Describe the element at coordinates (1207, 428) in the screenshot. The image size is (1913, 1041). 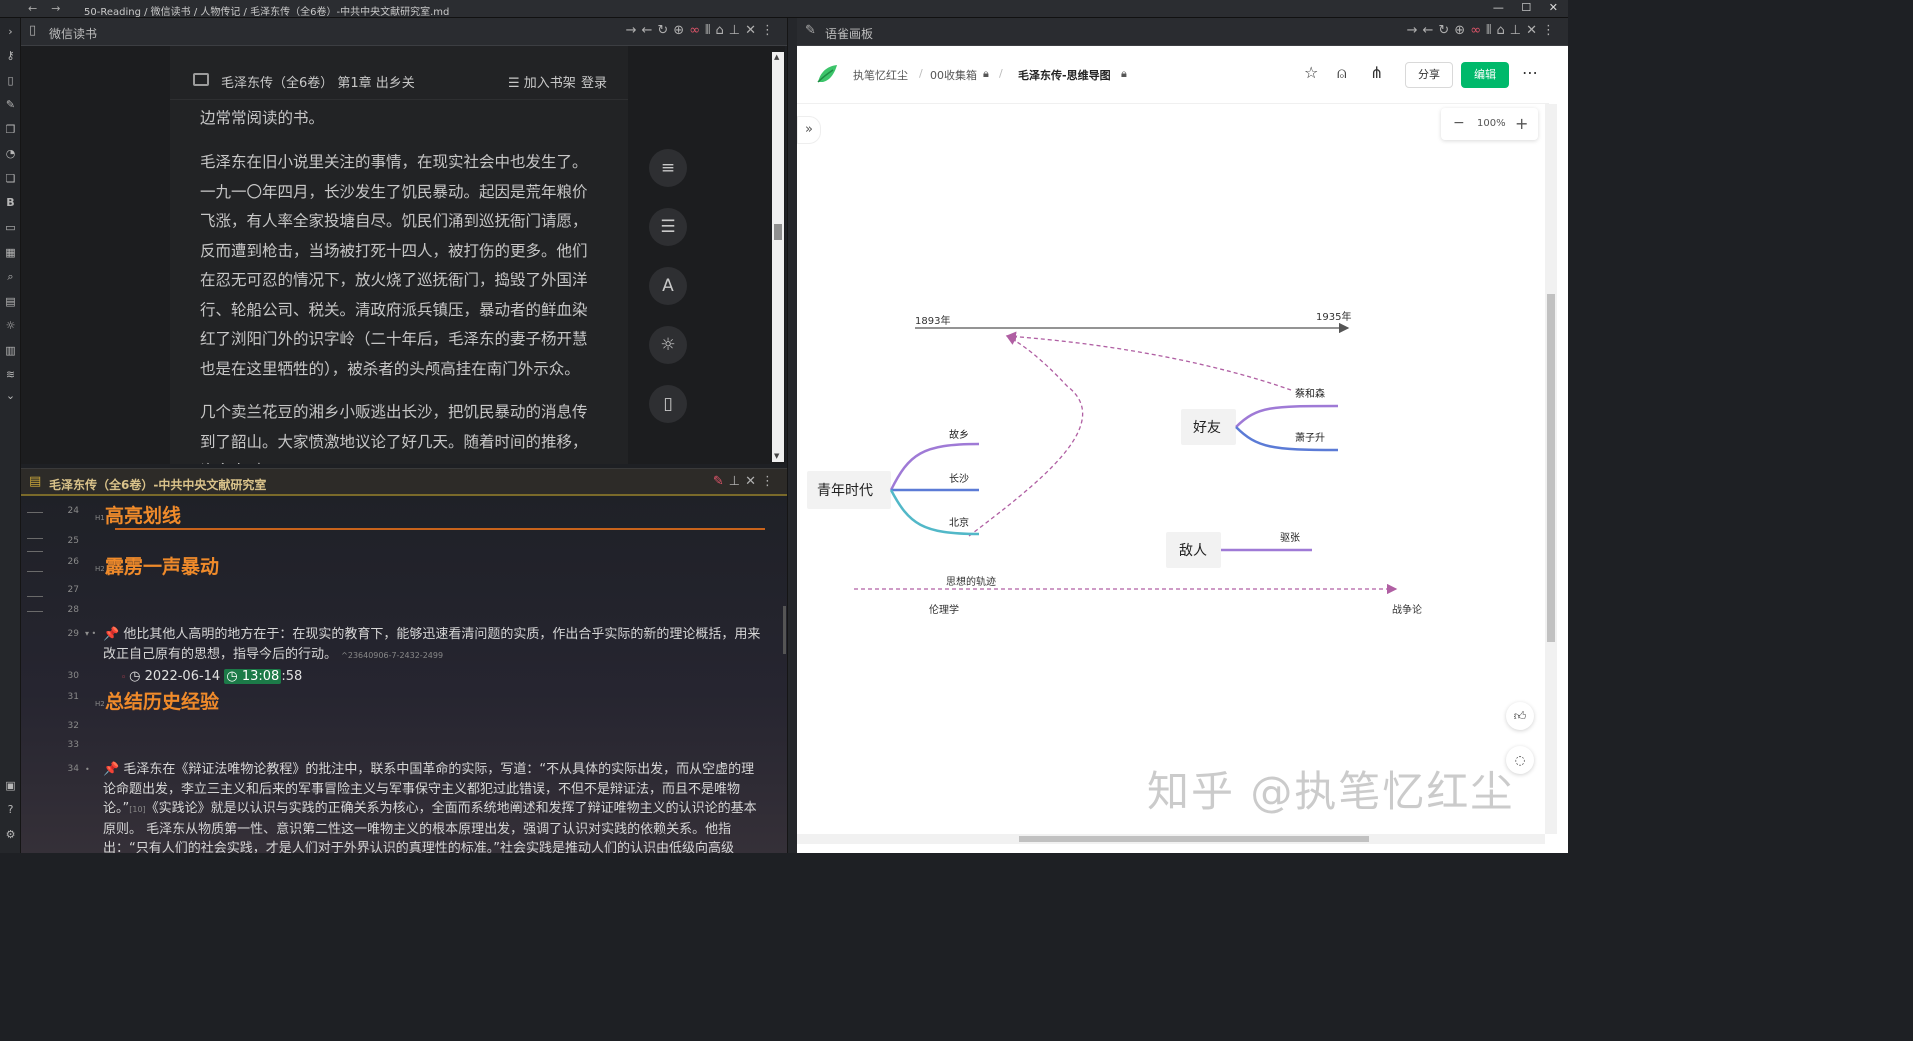
I see `node-friends: 好友` at that location.